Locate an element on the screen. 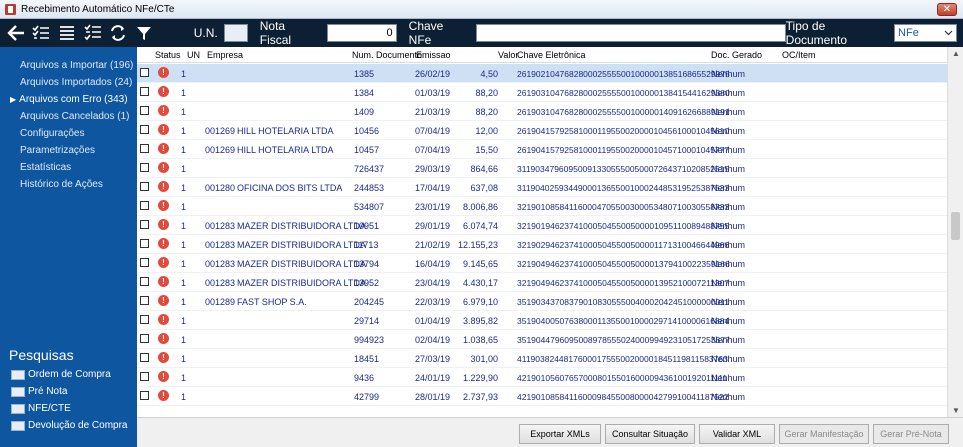 This screenshot has width=963, height=447. filter-icon is located at coordinates (144, 33).